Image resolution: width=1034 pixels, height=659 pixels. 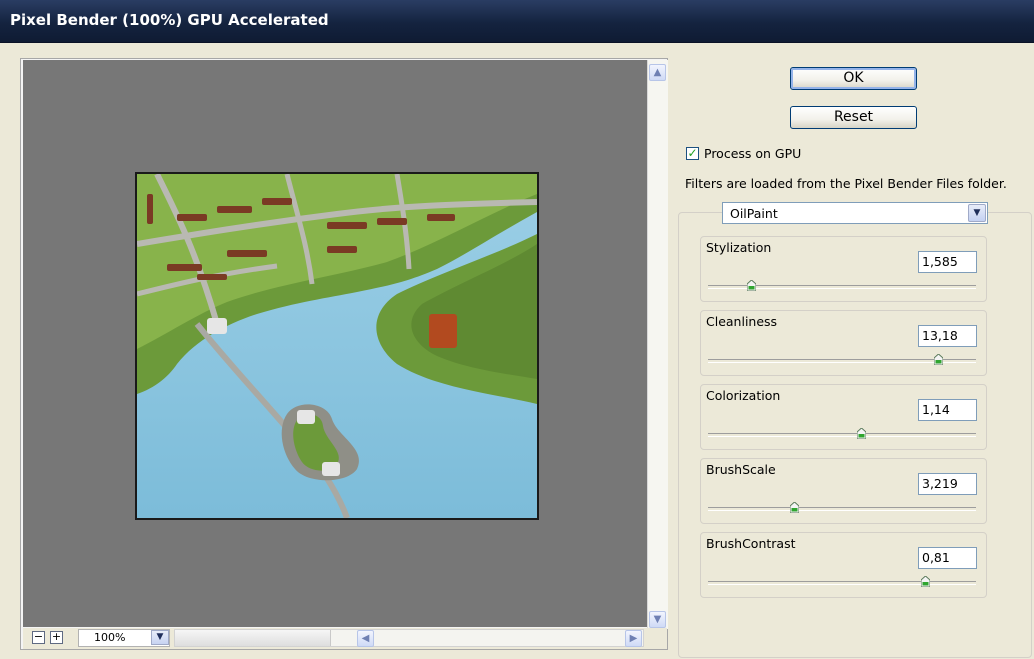 I want to click on window-title: Pixel Bender (100%) GPU Accelerated, so click(x=169, y=20).